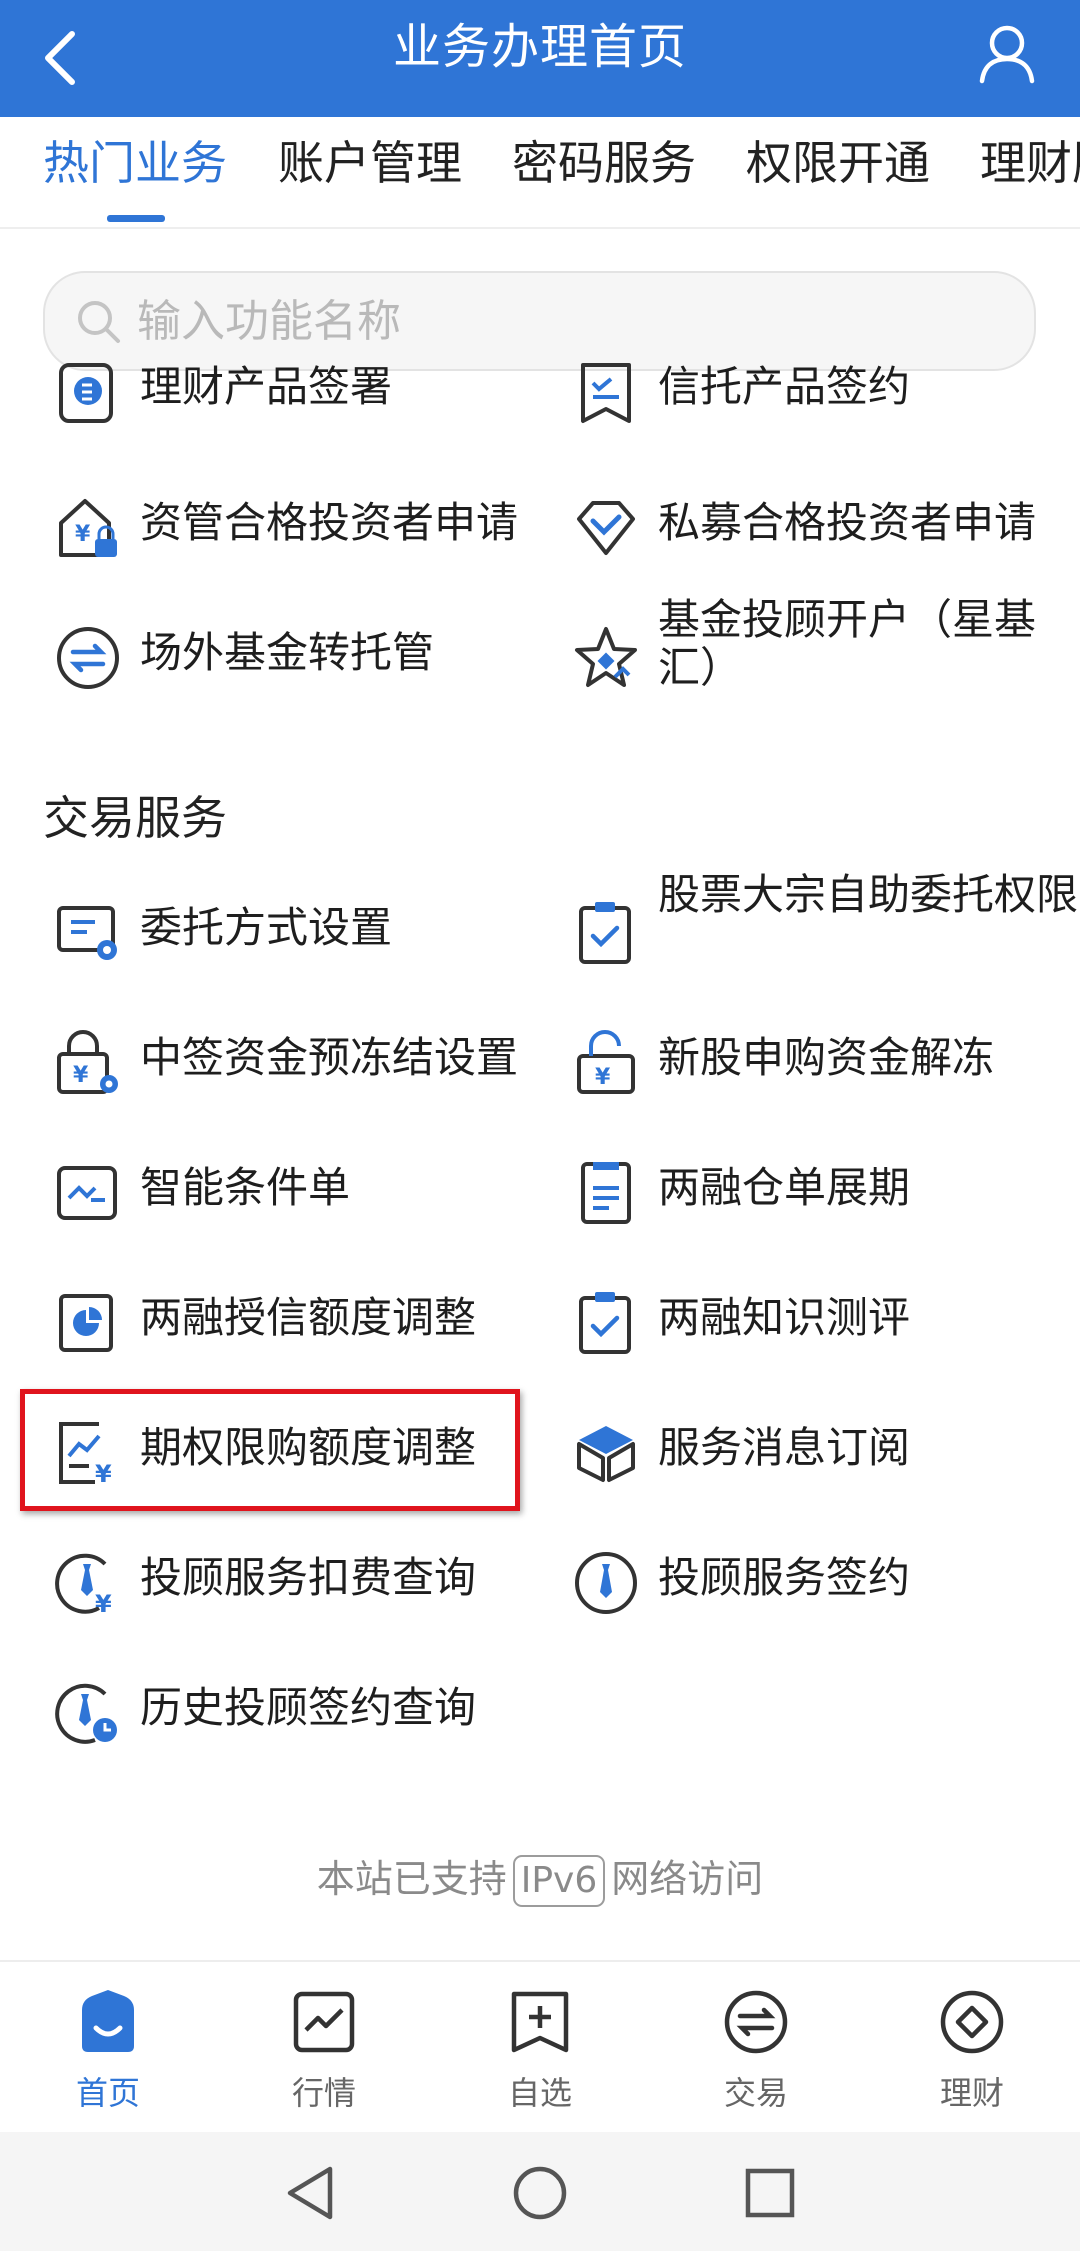 The width and height of the screenshot is (1080, 2251). Describe the element at coordinates (606, 1193) in the screenshot. I see `document-icon` at that location.